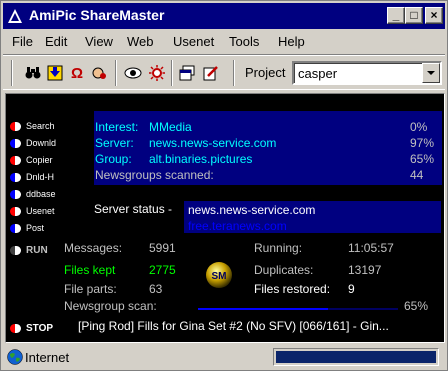  I want to click on status-progress-fill, so click(356, 357).